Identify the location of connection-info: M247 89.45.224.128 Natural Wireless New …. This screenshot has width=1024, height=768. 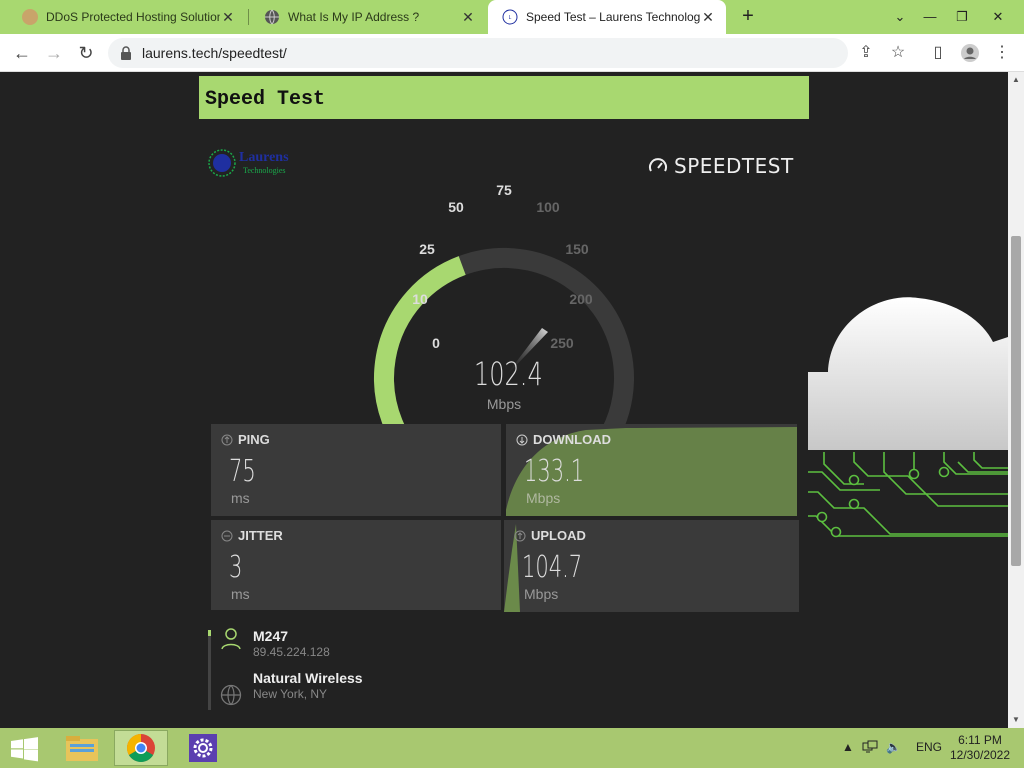
(356, 669).